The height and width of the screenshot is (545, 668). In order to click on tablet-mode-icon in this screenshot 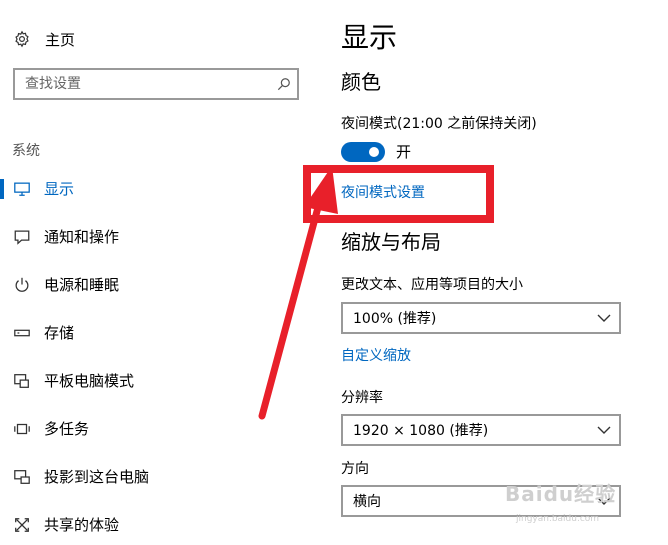, I will do `click(22, 381)`.